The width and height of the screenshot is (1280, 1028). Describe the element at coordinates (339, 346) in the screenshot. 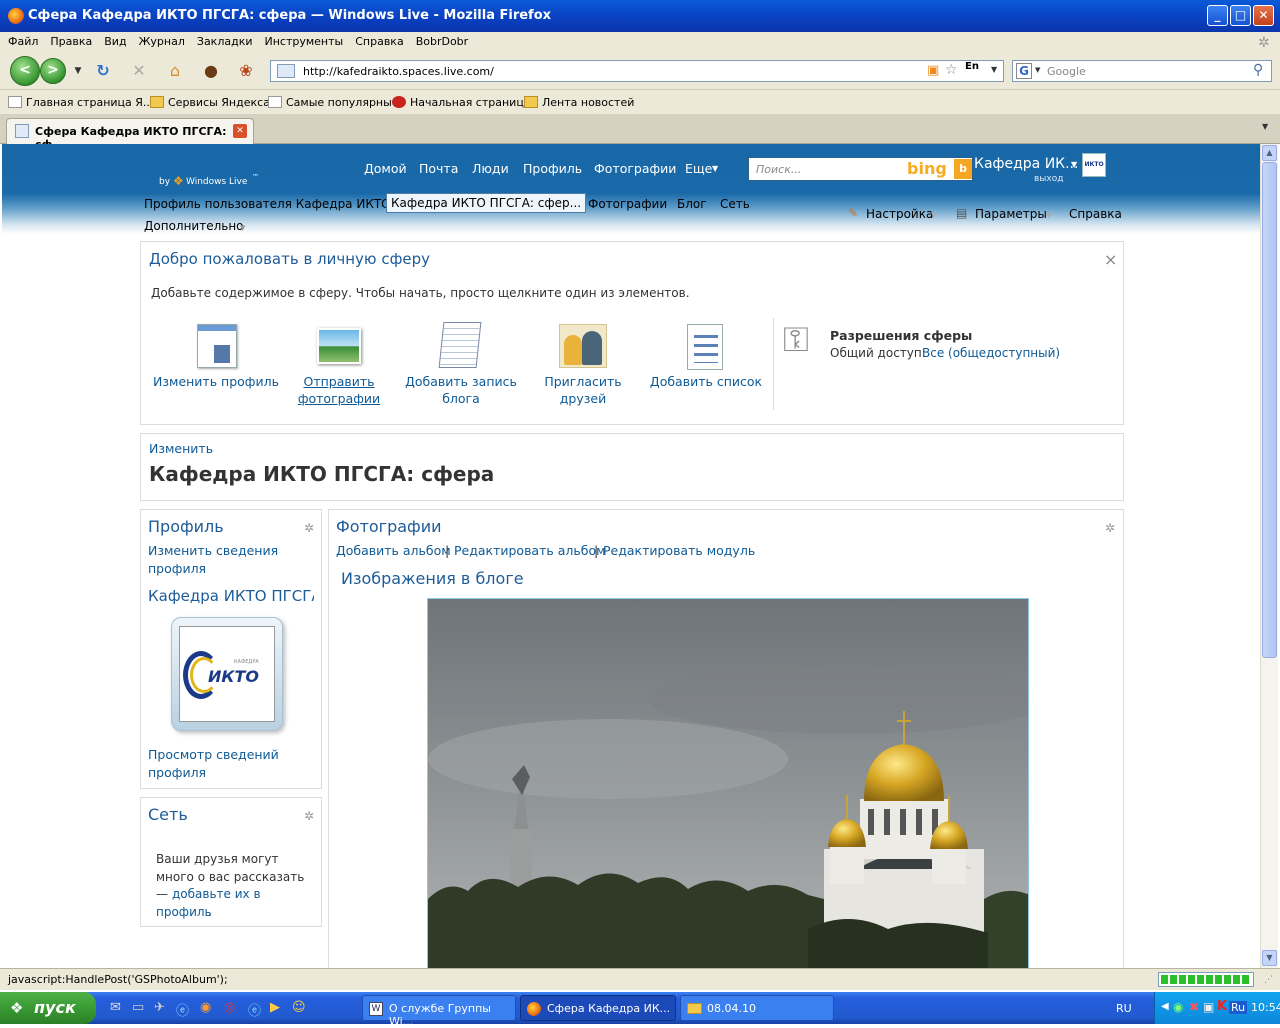

I see `upload-photos-icon` at that location.